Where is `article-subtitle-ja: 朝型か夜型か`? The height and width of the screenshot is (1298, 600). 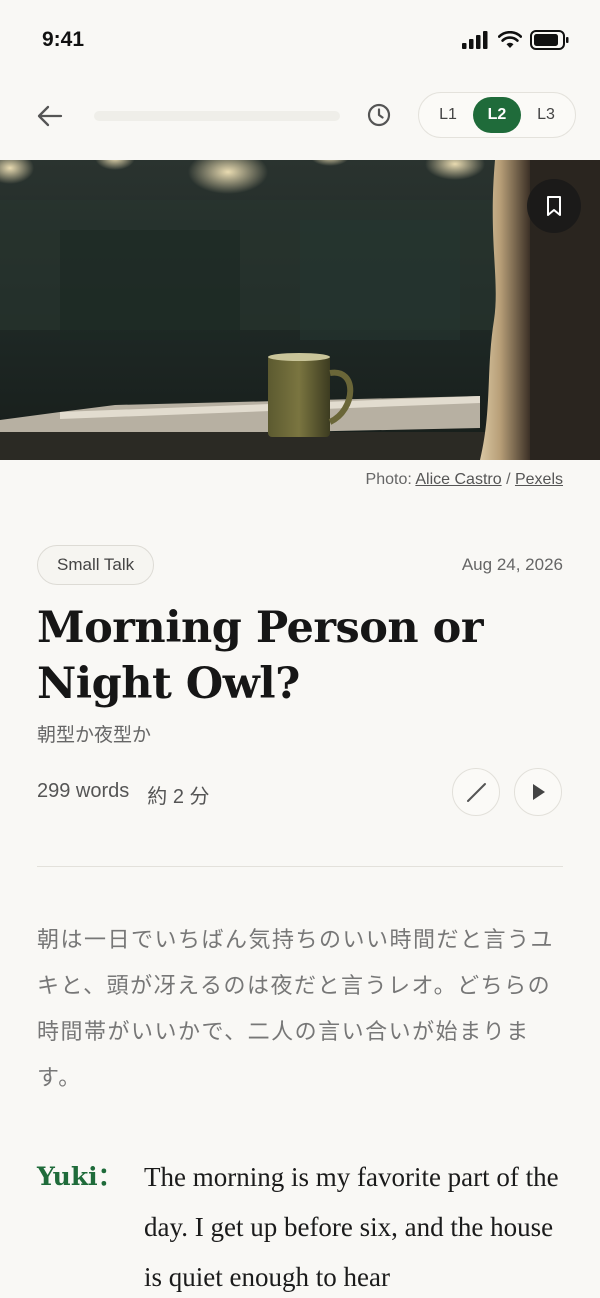
article-subtitle-ja: 朝型か夜型か is located at coordinates (94, 735).